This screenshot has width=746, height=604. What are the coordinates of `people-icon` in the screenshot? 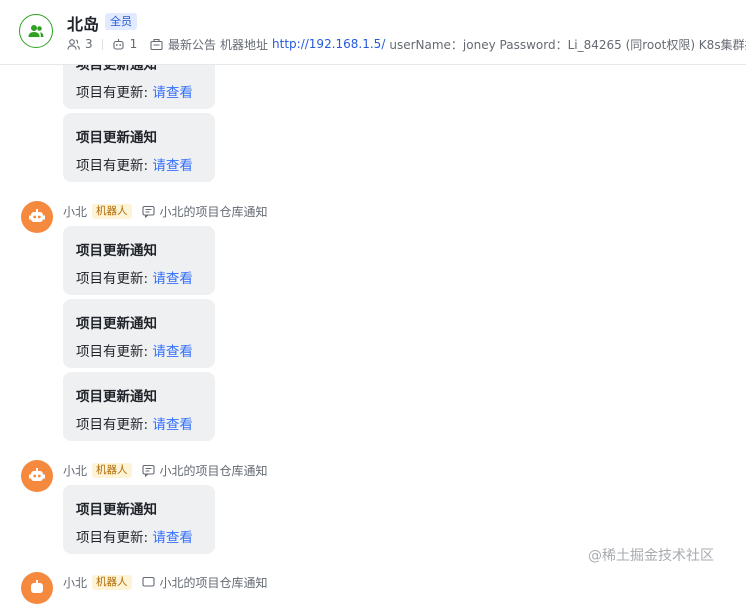 It's located at (73, 44).